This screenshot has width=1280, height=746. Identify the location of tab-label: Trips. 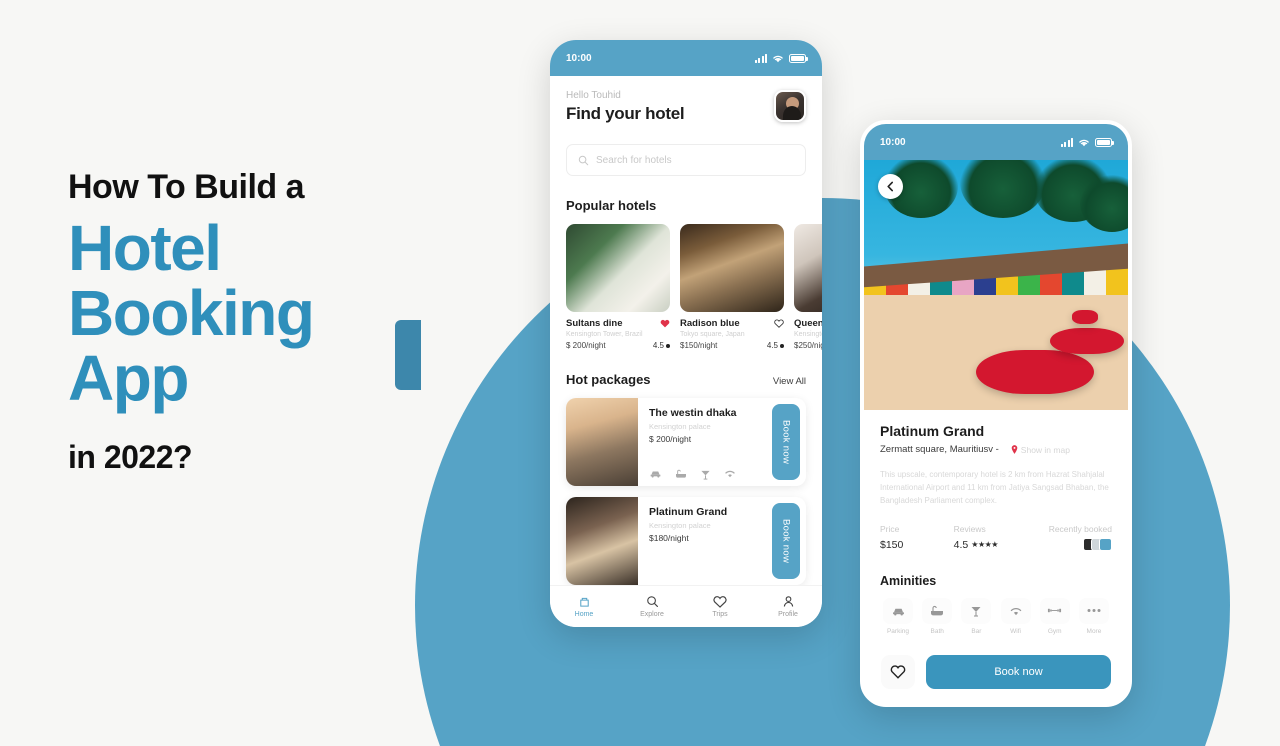
(720, 614).